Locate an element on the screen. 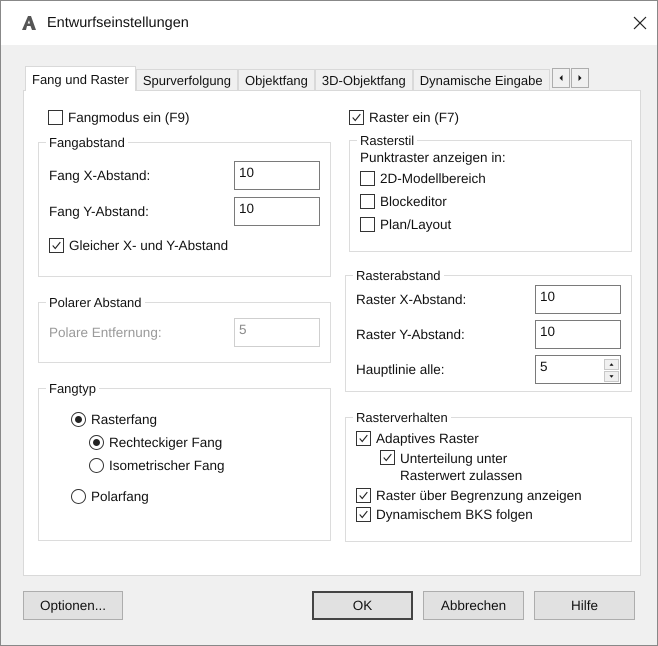  group-title: Fangtyp is located at coordinates (72, 388).